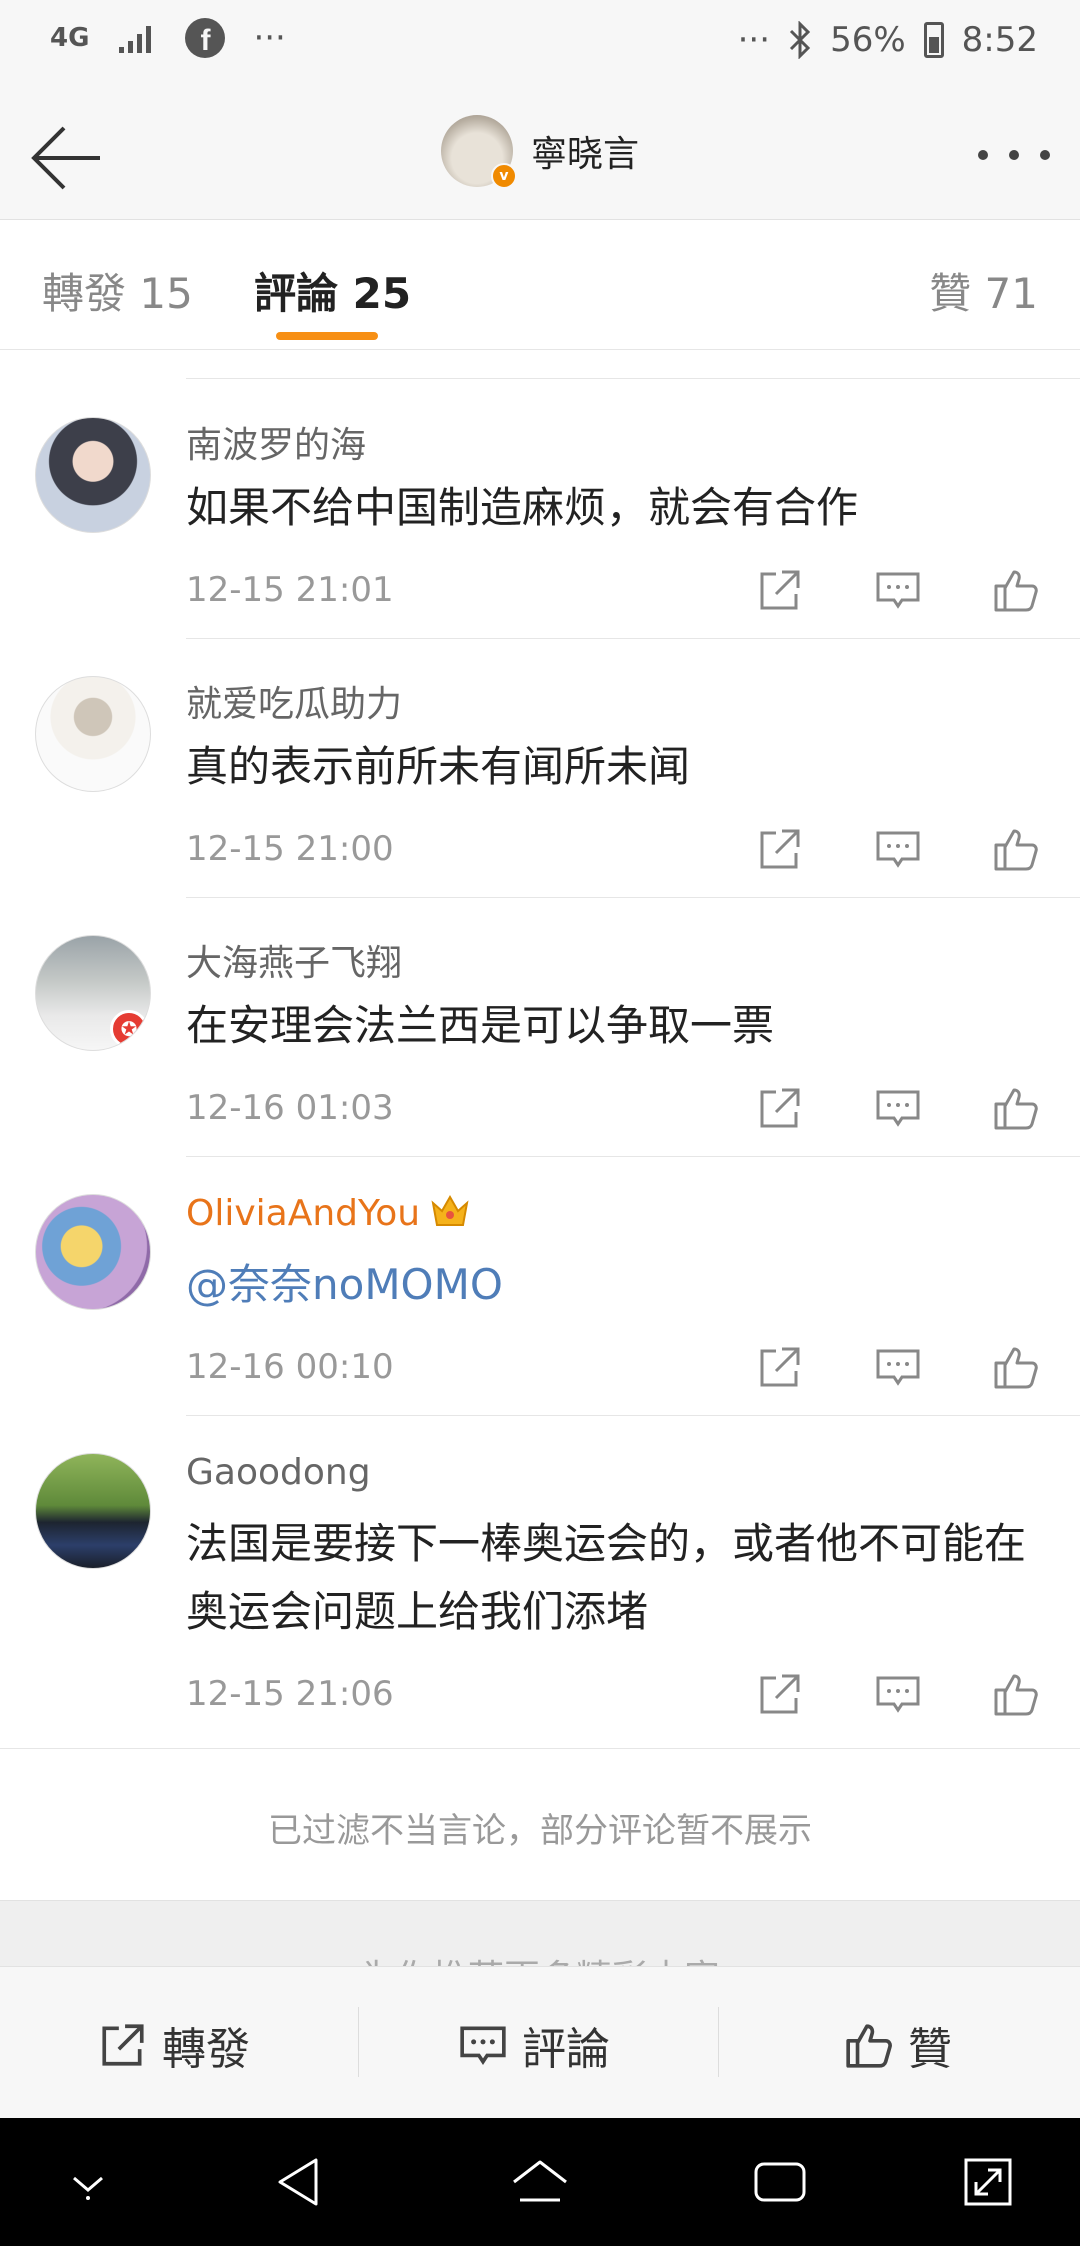 This screenshot has width=1080, height=2246. What do you see at coordinates (300, 2182) in the screenshot?
I see `back-icon` at bounding box center [300, 2182].